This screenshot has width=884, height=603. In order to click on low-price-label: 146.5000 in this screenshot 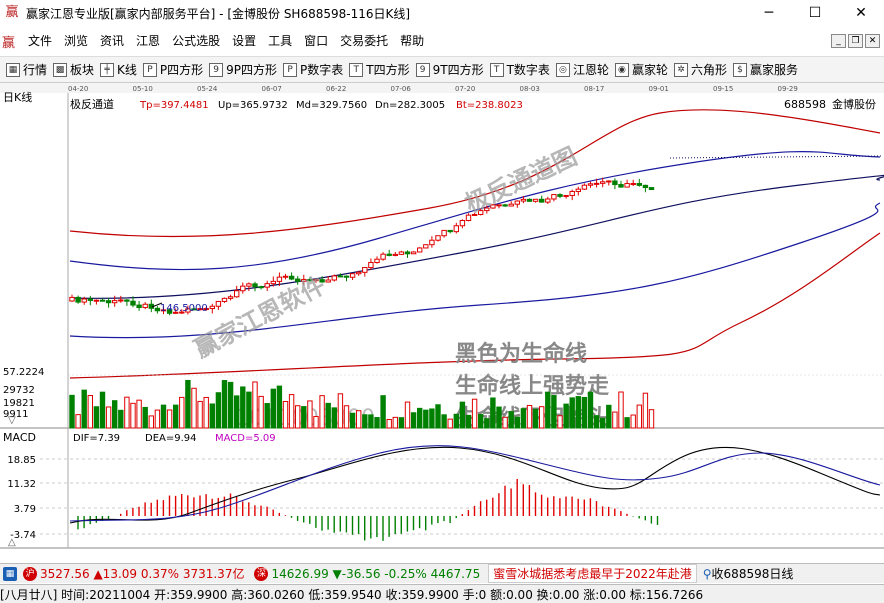, I will do `click(184, 308)`.